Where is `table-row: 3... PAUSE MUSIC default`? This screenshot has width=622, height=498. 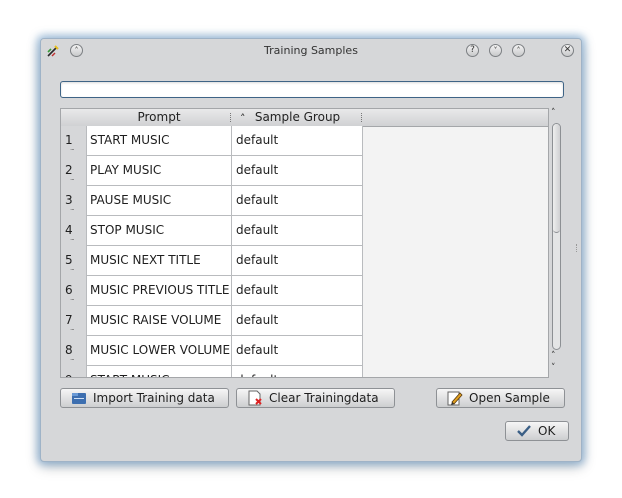 table-row: 3... PAUSE MUSIC default is located at coordinates (304, 201).